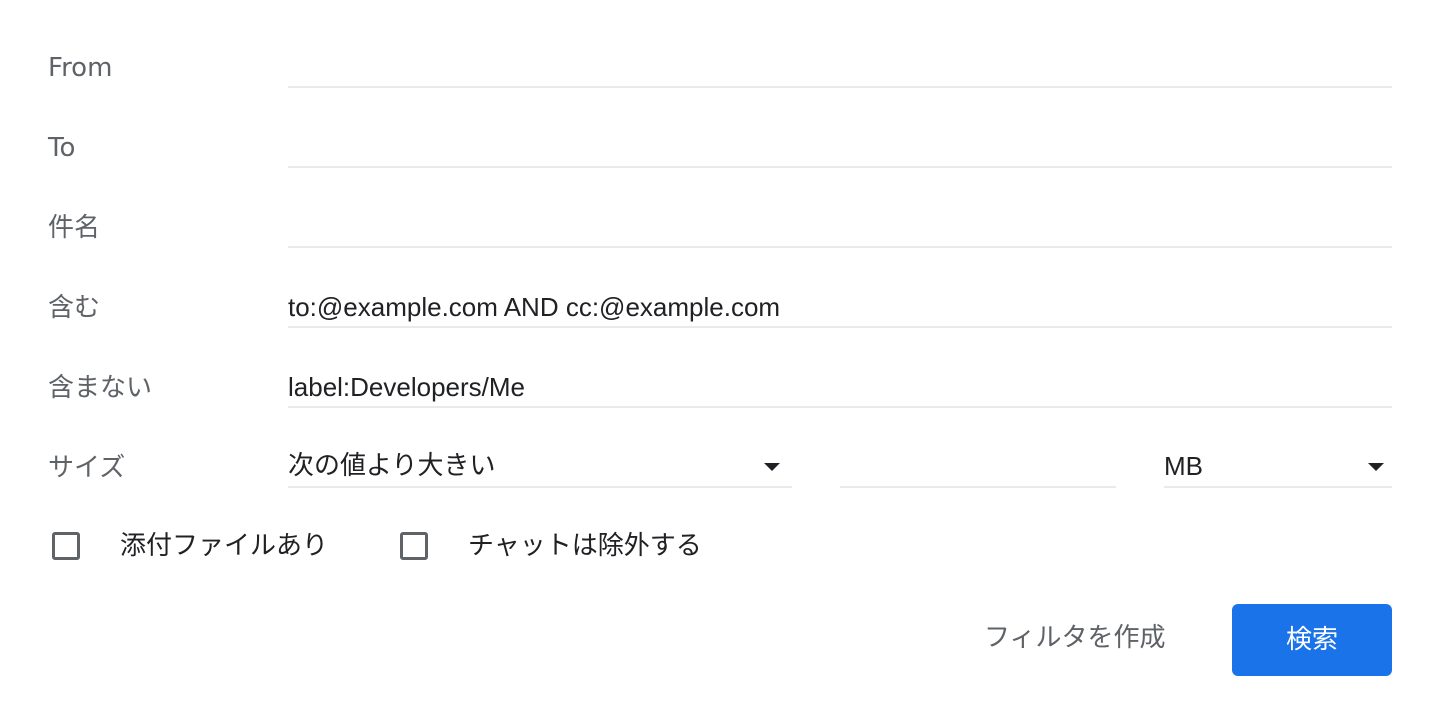  I want to click on row-has-words: 含む, so click(719, 328).